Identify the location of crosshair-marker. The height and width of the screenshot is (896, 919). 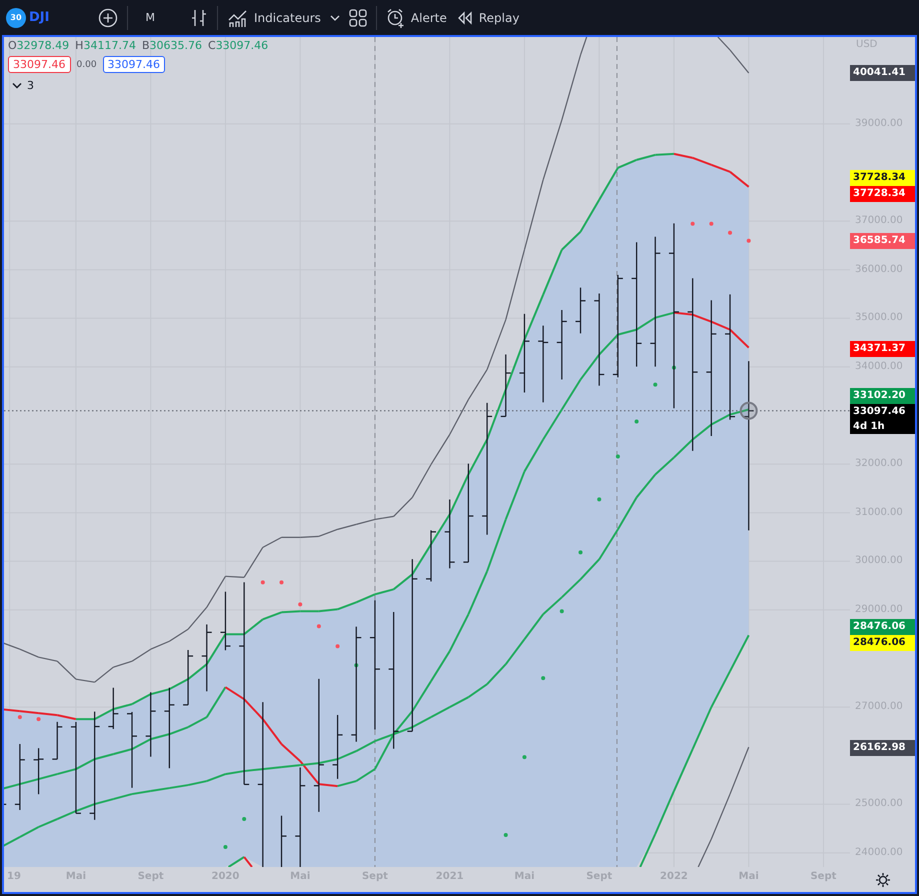
(749, 411).